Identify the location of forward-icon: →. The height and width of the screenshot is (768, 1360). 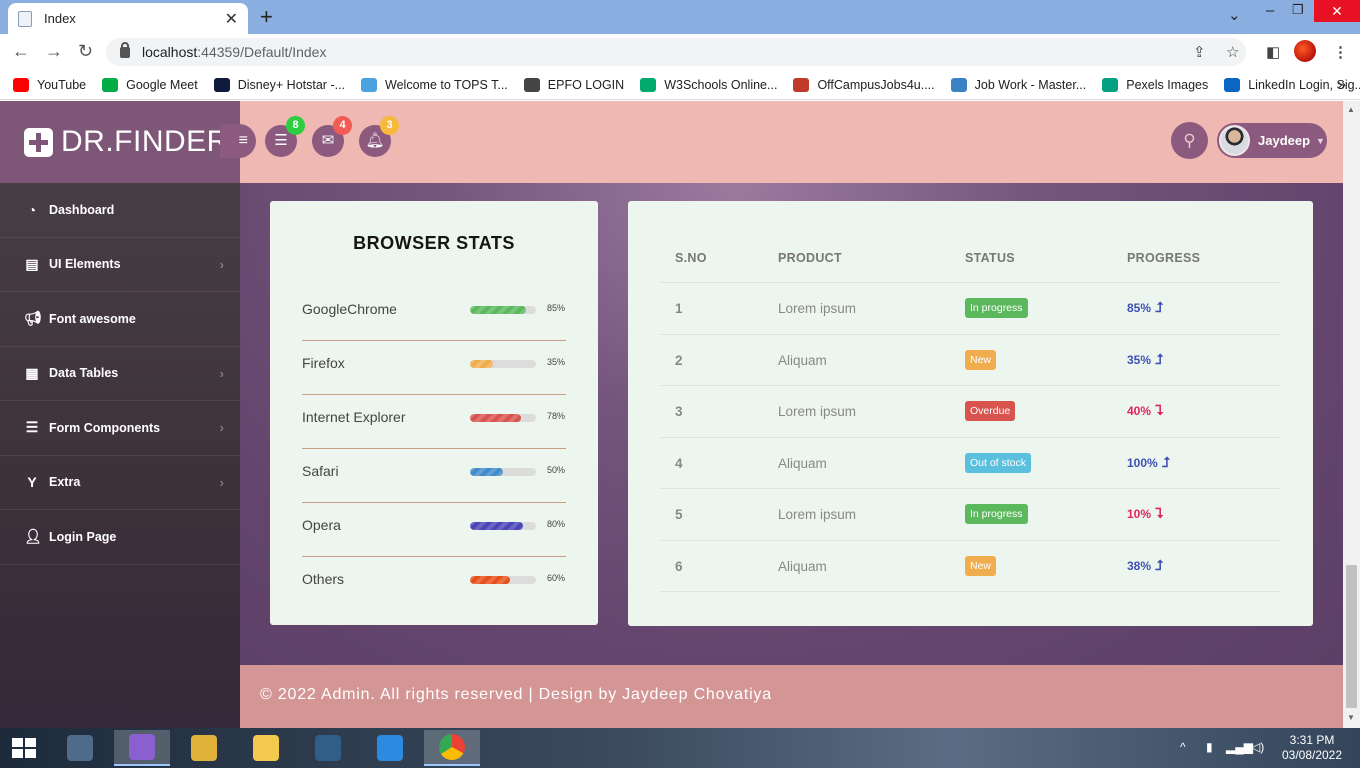
(54, 51).